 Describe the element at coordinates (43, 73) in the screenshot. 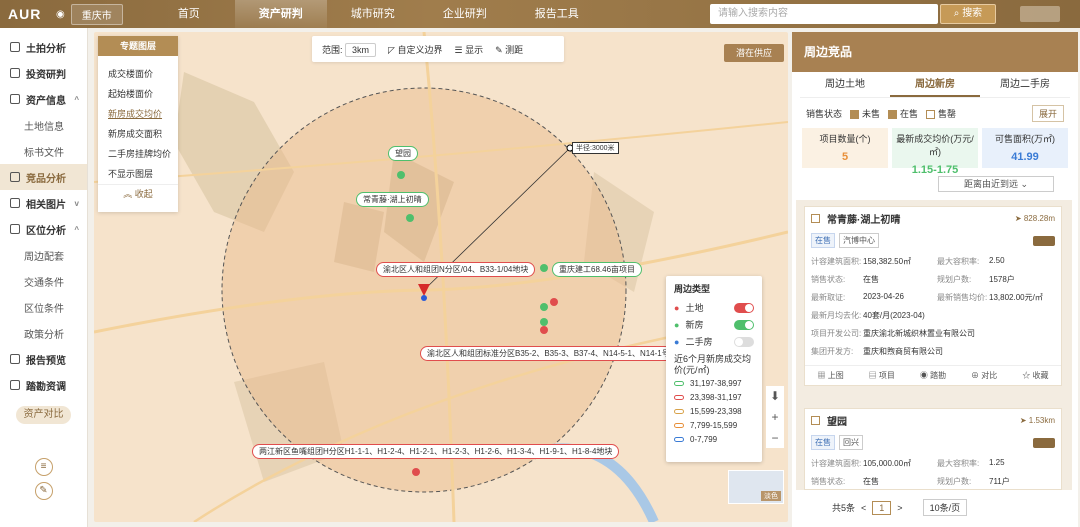

I see `sidebar-item-investment: 投资研判` at that location.